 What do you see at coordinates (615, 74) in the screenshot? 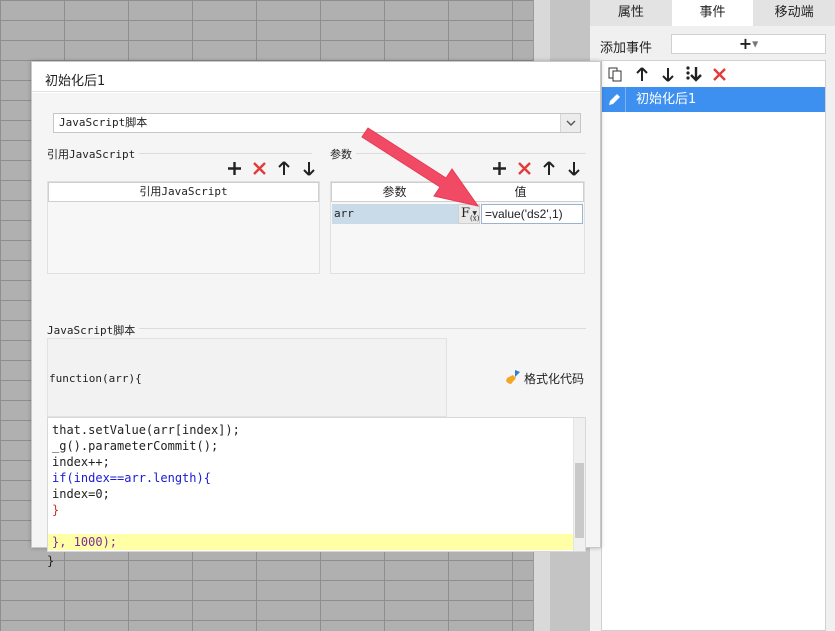
I see `copy-icon` at bounding box center [615, 74].